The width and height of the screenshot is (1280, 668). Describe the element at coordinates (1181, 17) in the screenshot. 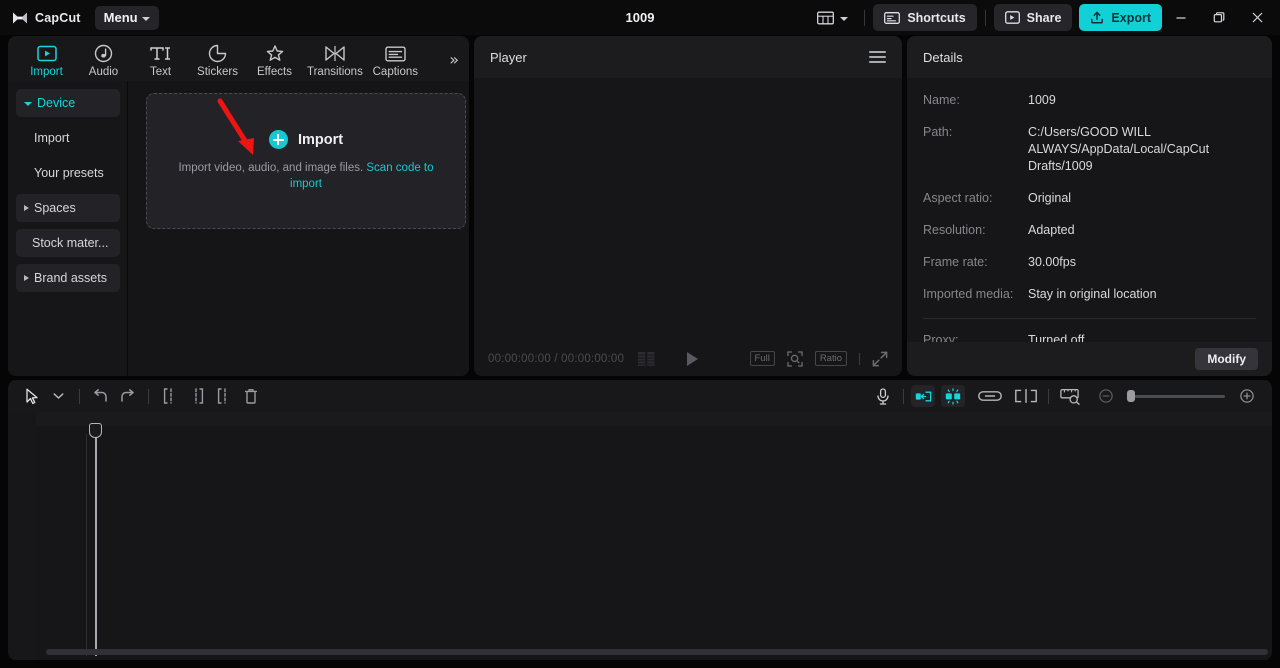

I see `minimize-button` at that location.